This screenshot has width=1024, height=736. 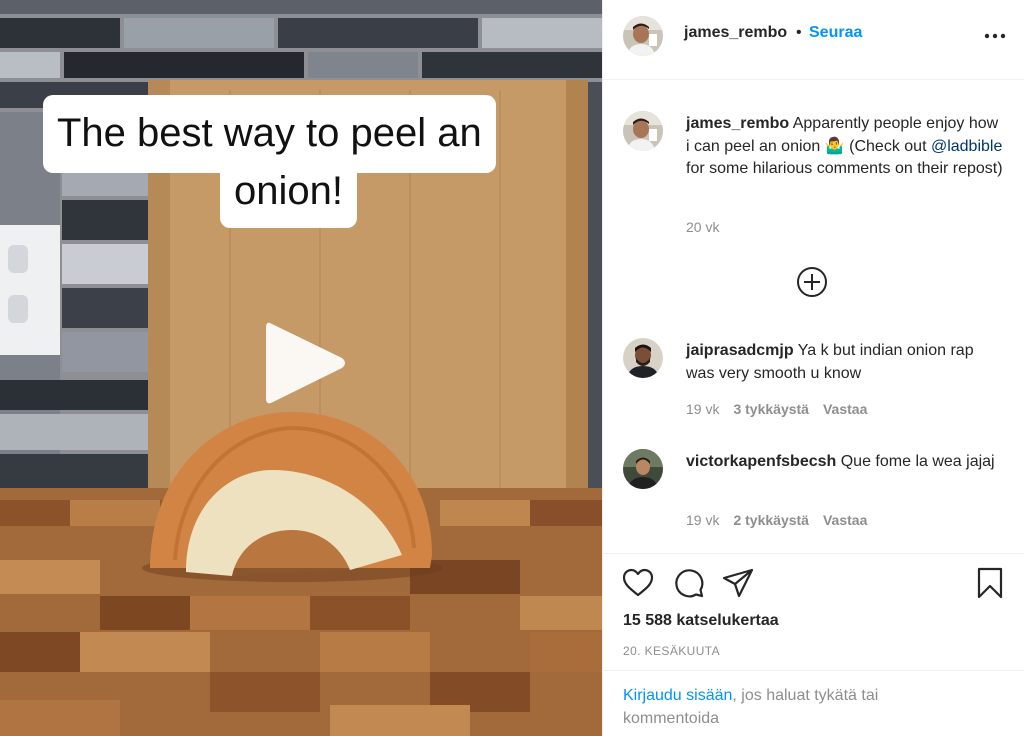 What do you see at coordinates (966, 146) in the screenshot?
I see `mention-link: @ladbible` at bounding box center [966, 146].